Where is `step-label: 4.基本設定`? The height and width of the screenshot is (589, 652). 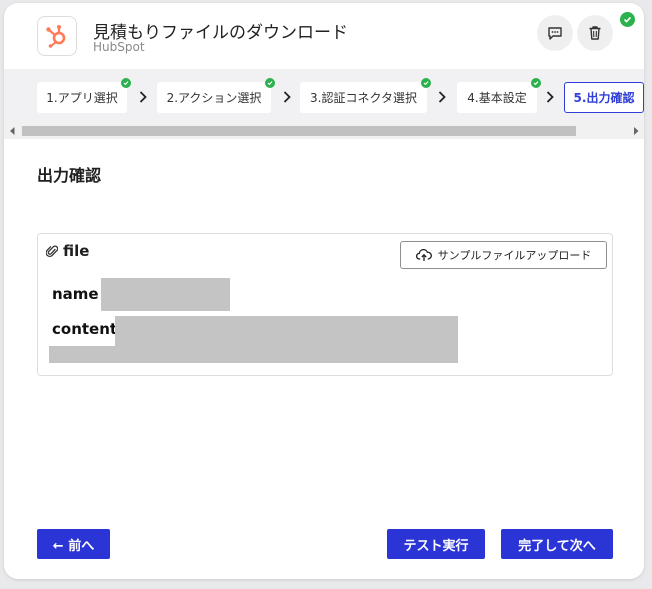 step-label: 4.基本設定 is located at coordinates (497, 98).